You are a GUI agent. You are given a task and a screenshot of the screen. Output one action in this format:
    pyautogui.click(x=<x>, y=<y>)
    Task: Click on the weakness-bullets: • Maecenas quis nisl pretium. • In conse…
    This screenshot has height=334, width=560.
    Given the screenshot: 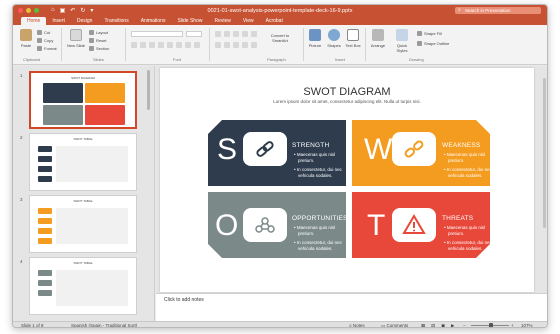 What is the action you would take?
    pyautogui.click(x=468, y=165)
    